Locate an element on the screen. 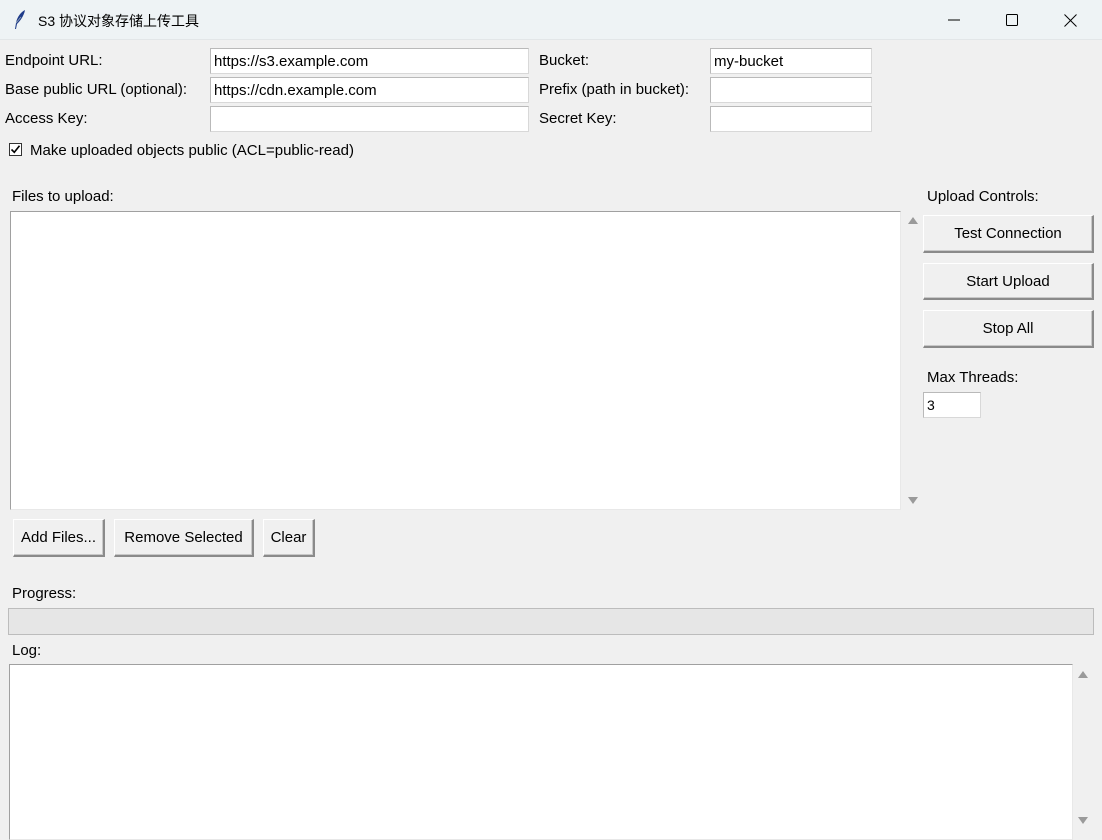 The width and height of the screenshot is (1102, 840). maximize-icon is located at coordinates (1012, 20).